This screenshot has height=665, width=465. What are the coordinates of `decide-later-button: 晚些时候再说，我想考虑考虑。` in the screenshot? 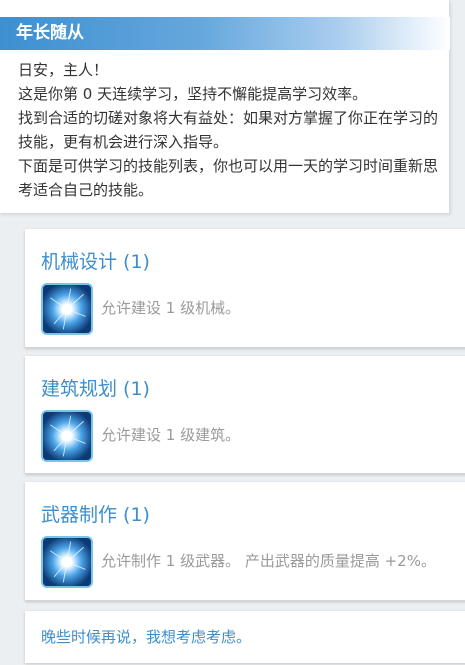 It's located at (245, 637).